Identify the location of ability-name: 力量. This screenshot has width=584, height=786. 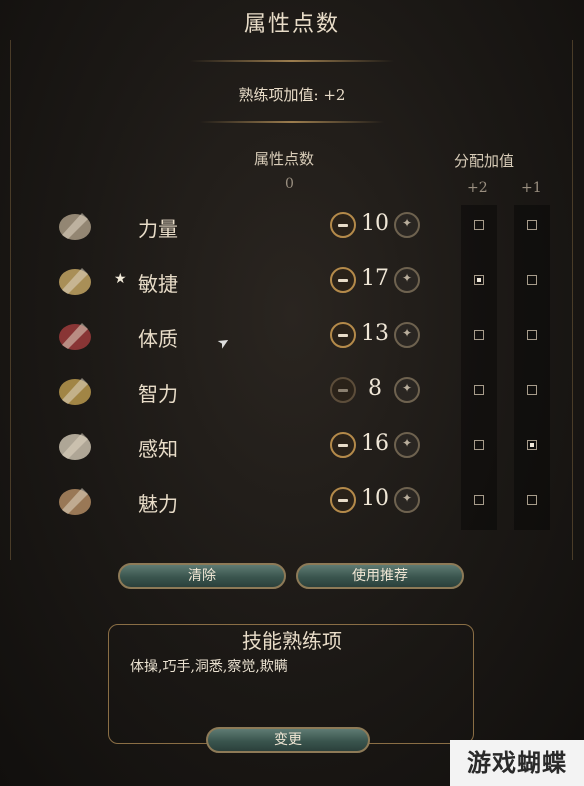
(158, 229).